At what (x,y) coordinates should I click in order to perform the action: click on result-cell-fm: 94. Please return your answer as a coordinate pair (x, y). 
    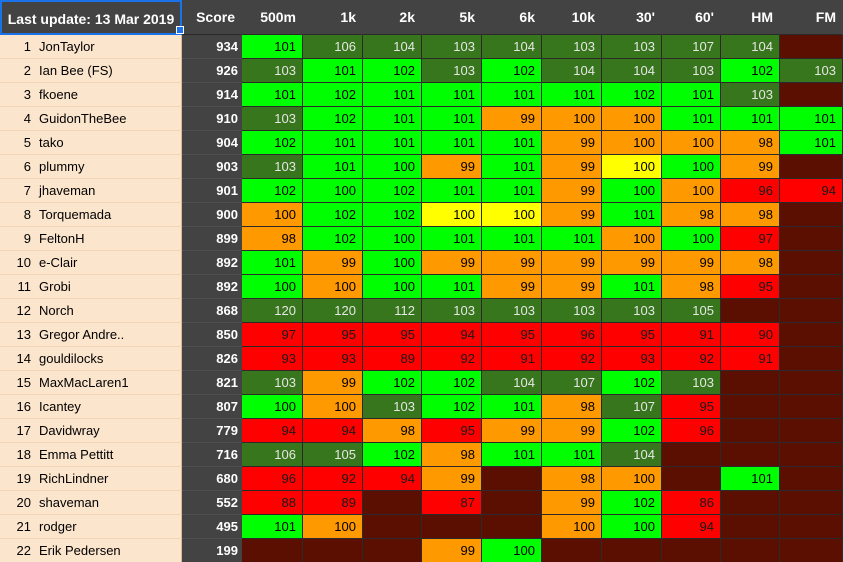
    Looking at the image, I should click on (811, 191).